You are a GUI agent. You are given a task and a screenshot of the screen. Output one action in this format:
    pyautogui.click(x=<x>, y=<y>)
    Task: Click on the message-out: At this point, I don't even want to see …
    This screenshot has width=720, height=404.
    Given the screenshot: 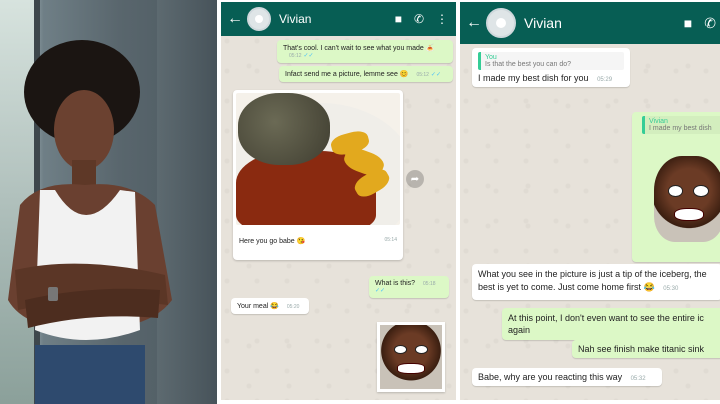 What is the action you would take?
    pyautogui.click(x=611, y=324)
    